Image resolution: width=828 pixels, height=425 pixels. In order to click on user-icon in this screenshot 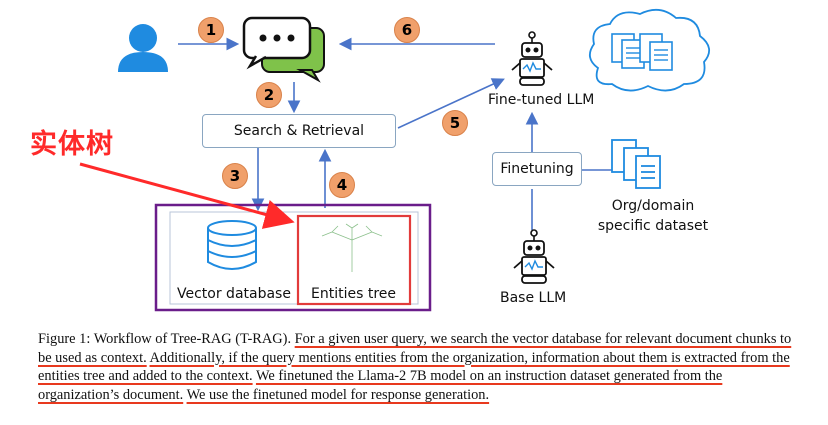, I will do `click(143, 48)`.